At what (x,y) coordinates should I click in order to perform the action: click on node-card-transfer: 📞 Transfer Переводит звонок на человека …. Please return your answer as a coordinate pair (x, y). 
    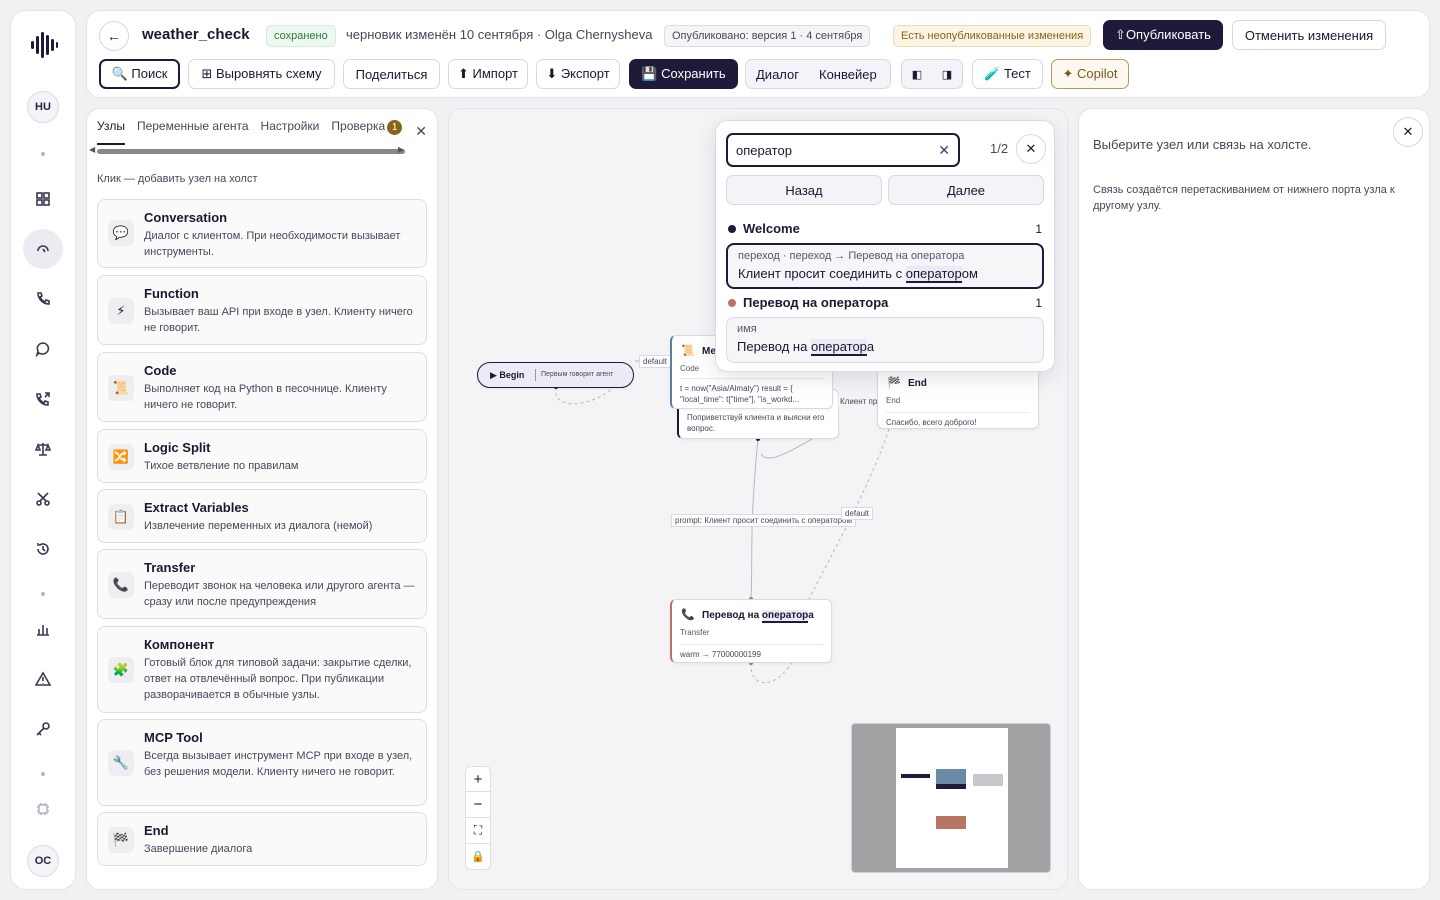
    Looking at the image, I should click on (262, 584).